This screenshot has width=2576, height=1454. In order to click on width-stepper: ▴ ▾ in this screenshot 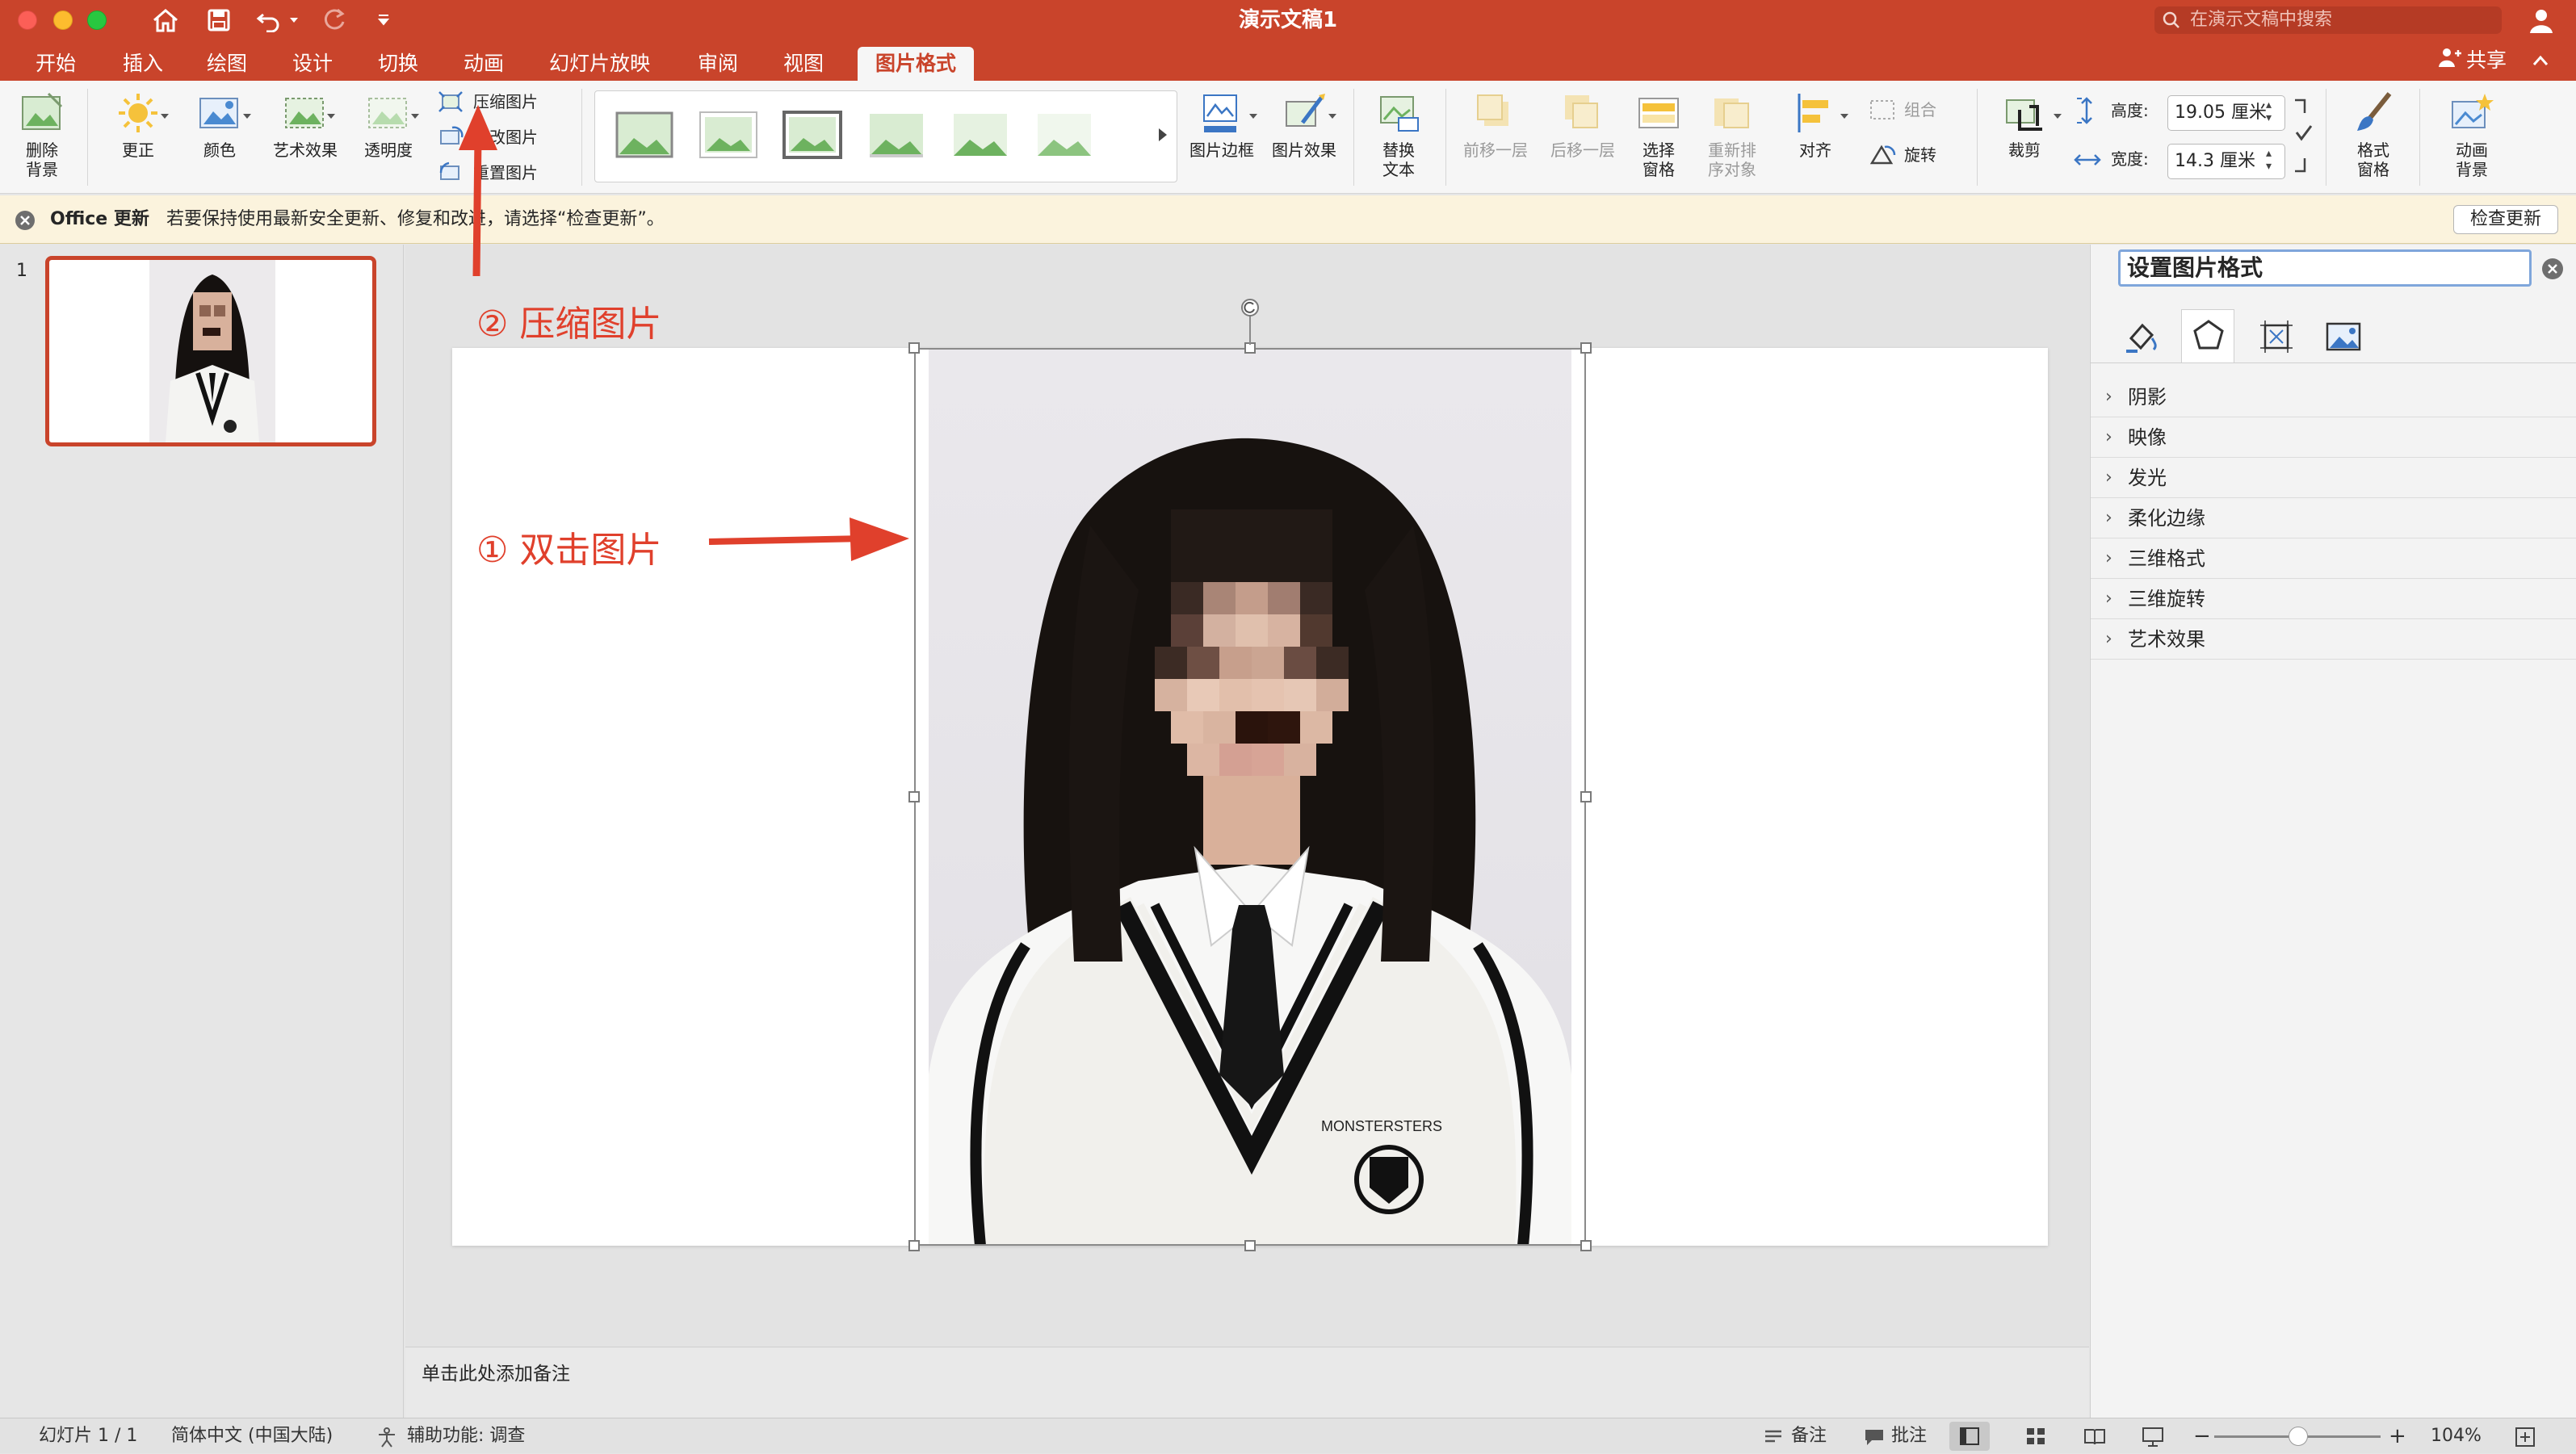, I will do `click(2269, 160)`.